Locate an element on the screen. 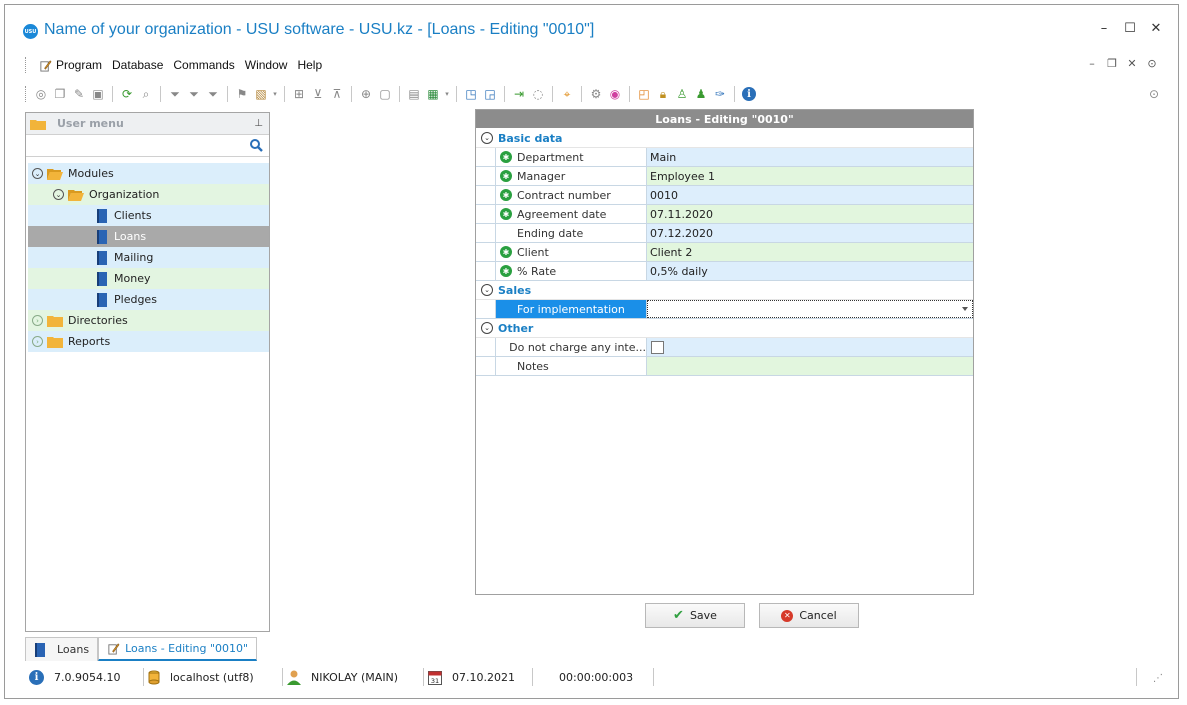  cancel-button: ✕ Cancel is located at coordinates (809, 615).